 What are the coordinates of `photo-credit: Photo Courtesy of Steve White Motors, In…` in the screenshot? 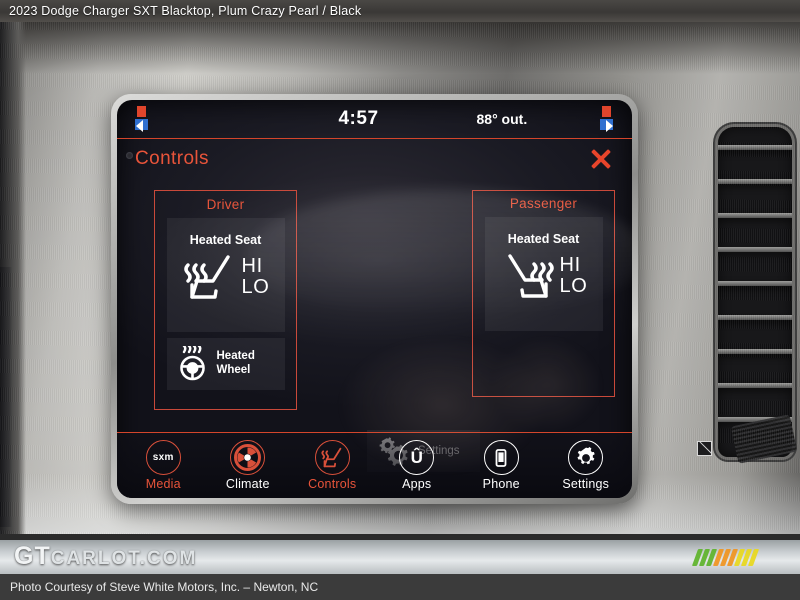 It's located at (164, 587).